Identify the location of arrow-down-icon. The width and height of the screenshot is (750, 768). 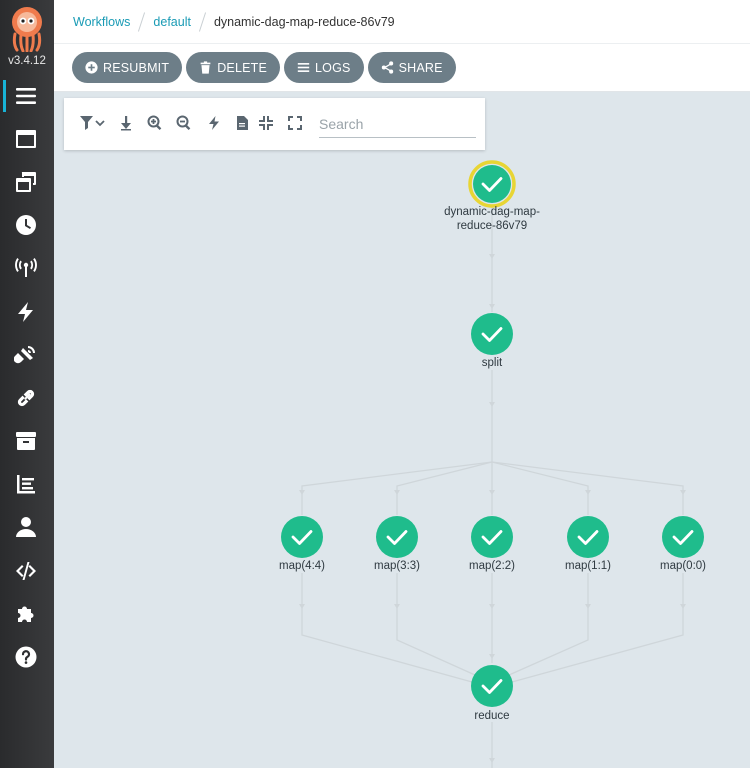
(126, 123).